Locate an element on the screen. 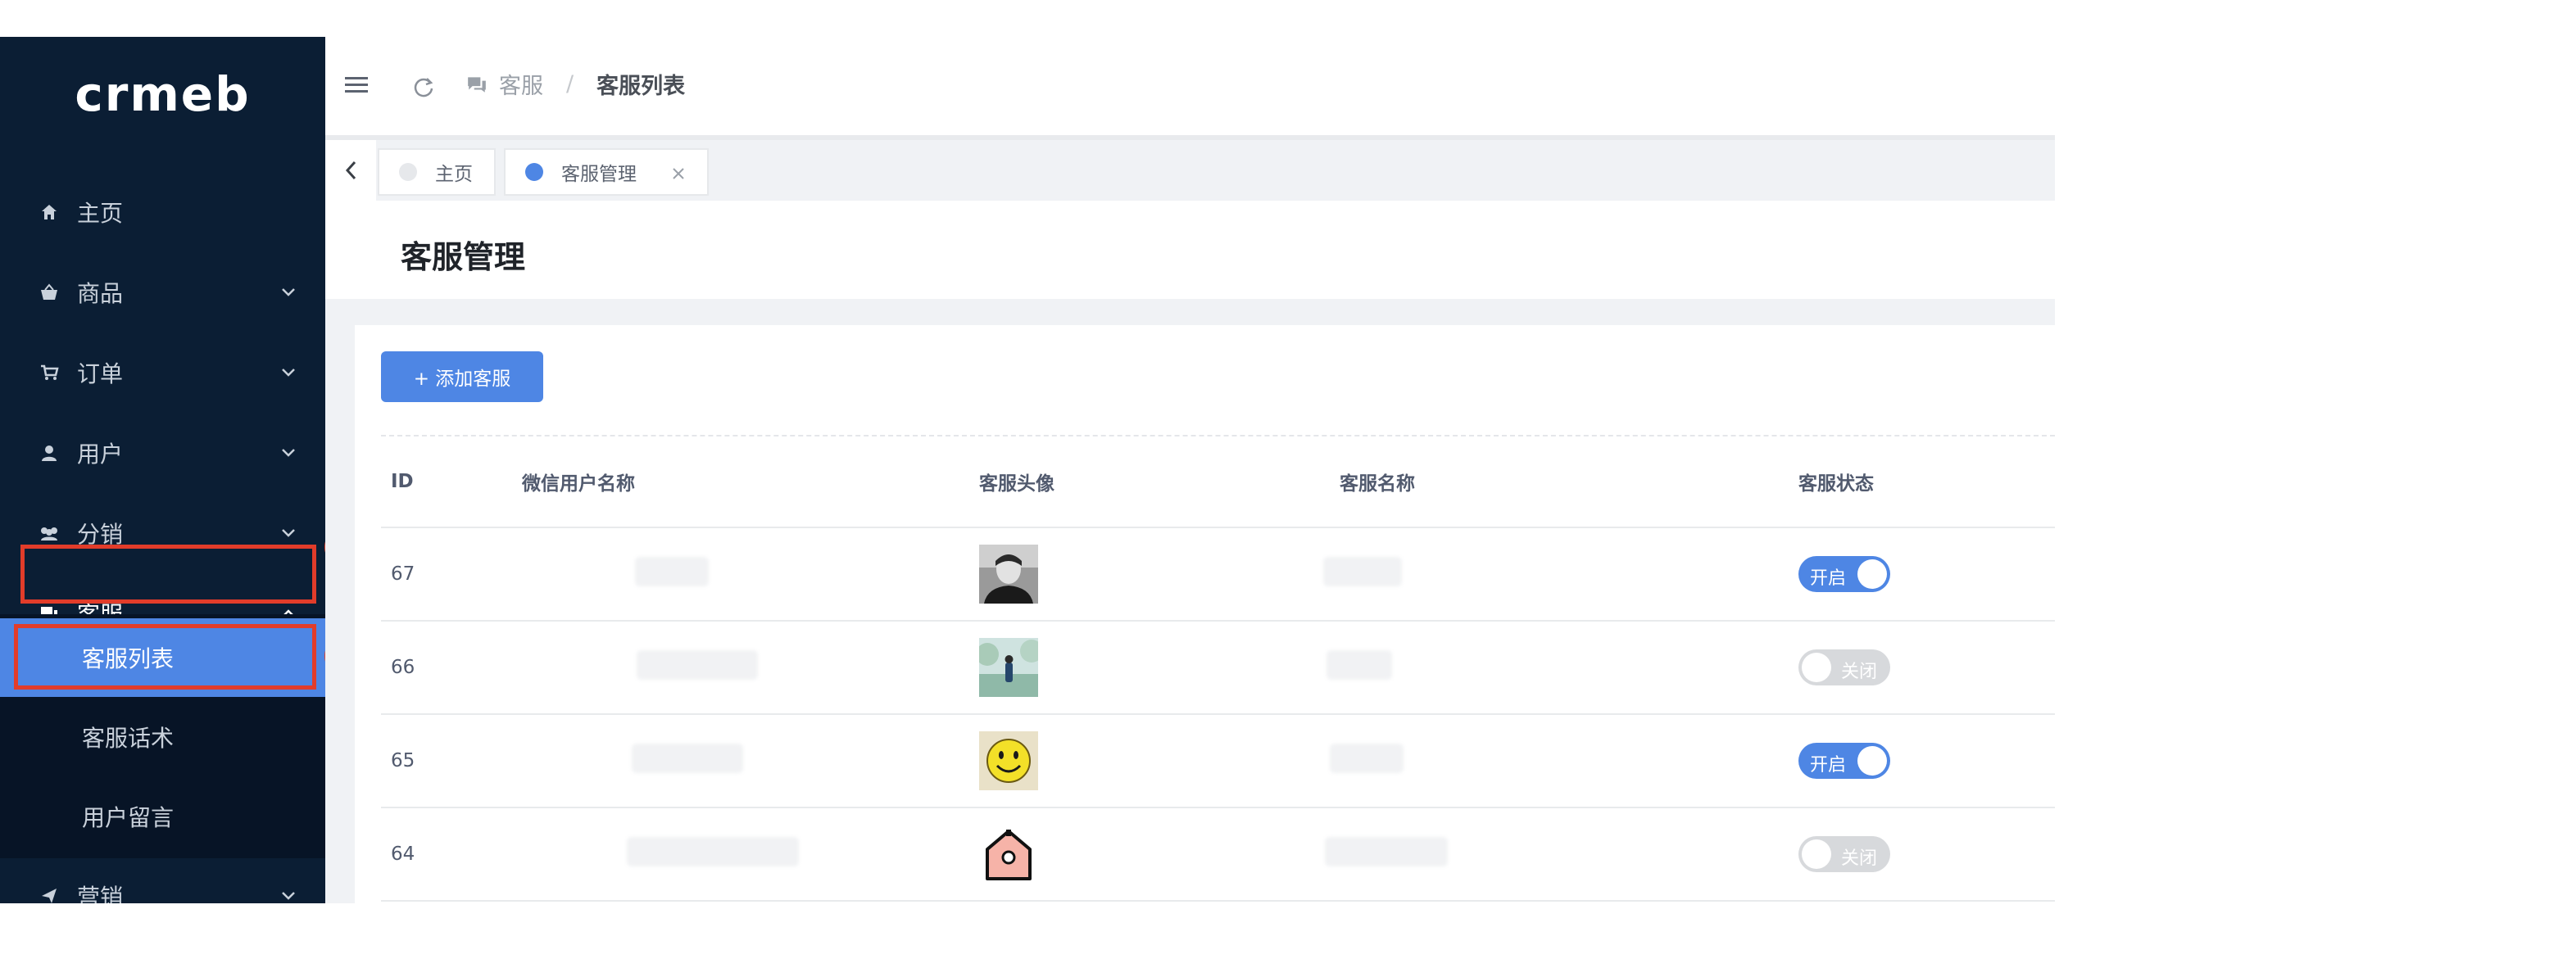 This screenshot has width=2576, height=977. column-header-avatar: 客服头像 is located at coordinates (1159, 482).